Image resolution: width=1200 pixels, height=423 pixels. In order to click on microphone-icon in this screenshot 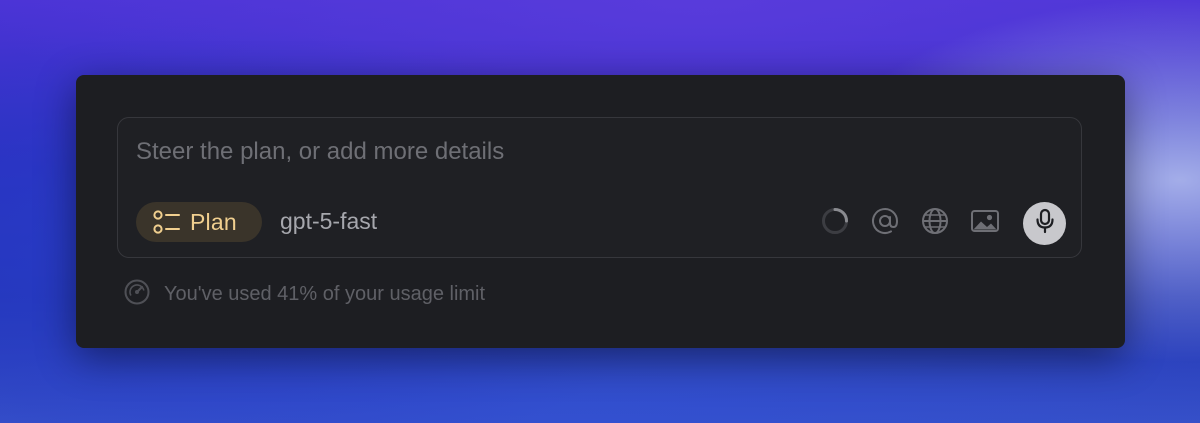, I will do `click(1045, 223)`.